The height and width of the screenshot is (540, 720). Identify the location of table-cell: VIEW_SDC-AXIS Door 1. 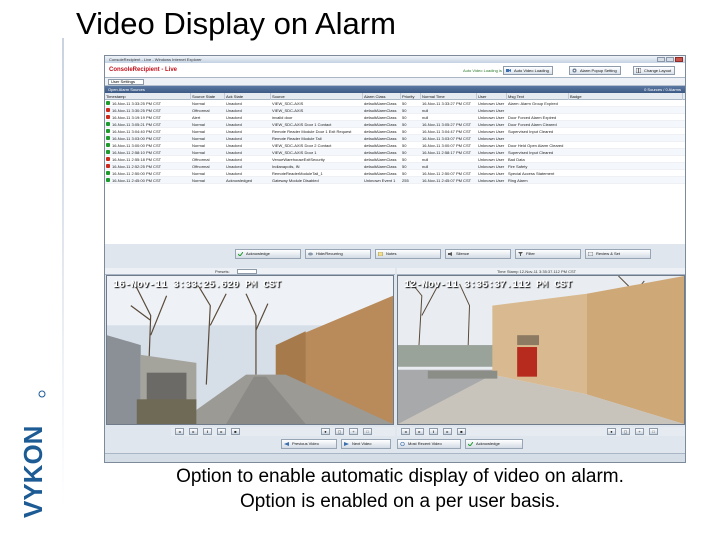
(294, 152).